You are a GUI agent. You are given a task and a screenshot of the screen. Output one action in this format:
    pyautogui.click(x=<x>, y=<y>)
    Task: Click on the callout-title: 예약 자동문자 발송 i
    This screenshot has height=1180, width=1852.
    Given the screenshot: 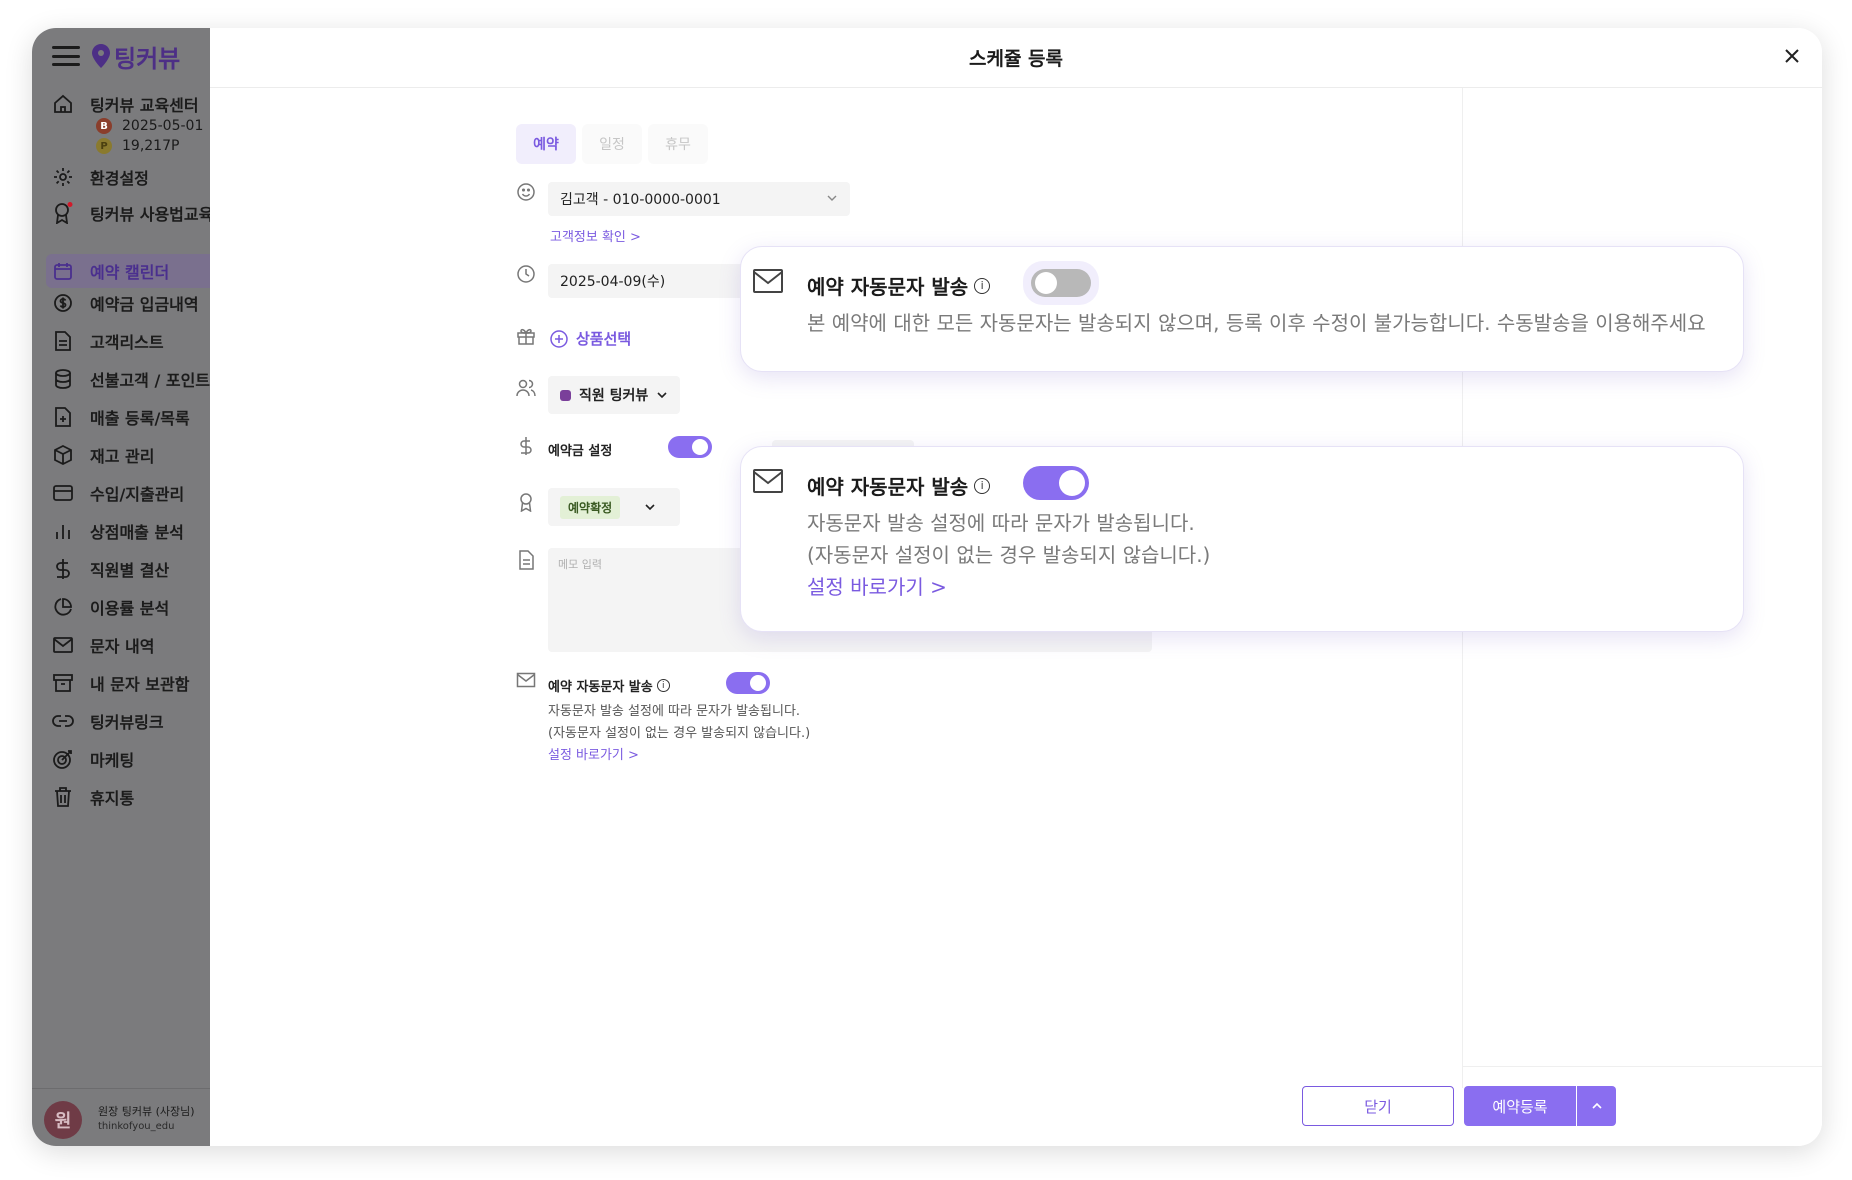 What is the action you would take?
    pyautogui.click(x=899, y=485)
    